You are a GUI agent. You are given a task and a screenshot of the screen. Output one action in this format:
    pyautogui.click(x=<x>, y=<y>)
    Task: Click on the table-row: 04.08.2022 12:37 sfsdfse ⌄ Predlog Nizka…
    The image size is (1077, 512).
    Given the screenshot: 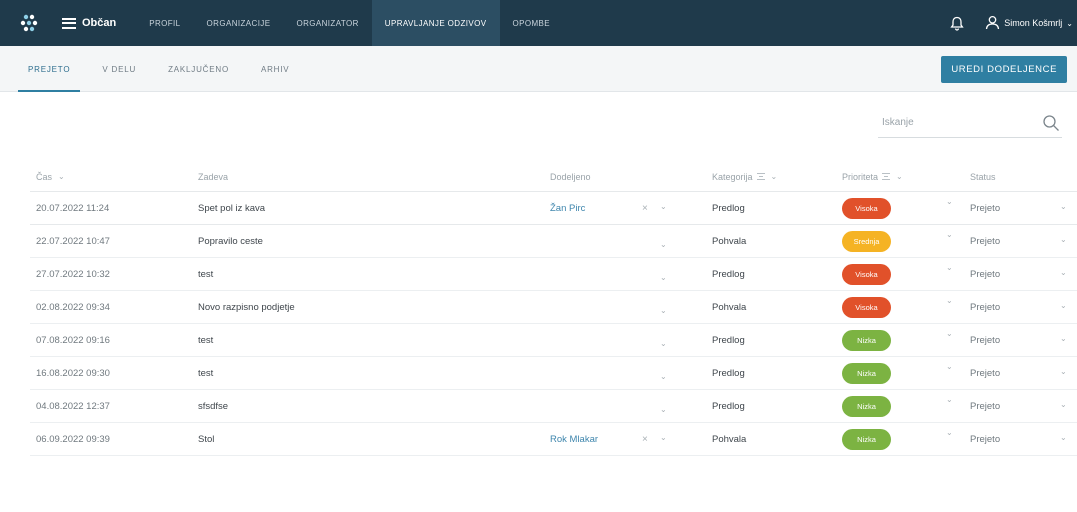 What is the action you would take?
    pyautogui.click(x=553, y=406)
    